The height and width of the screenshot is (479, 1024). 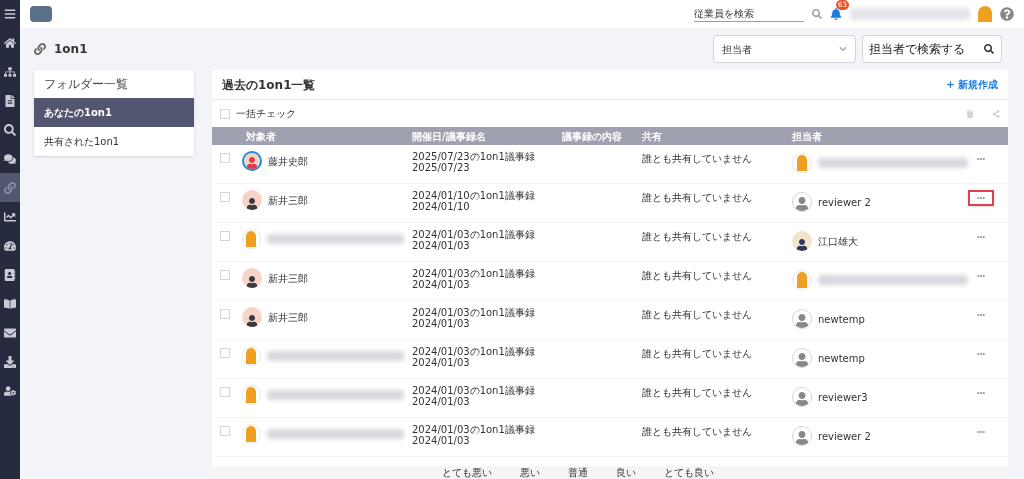 I want to click on record-title: 2024/01/10の1on1議事録, so click(x=474, y=195).